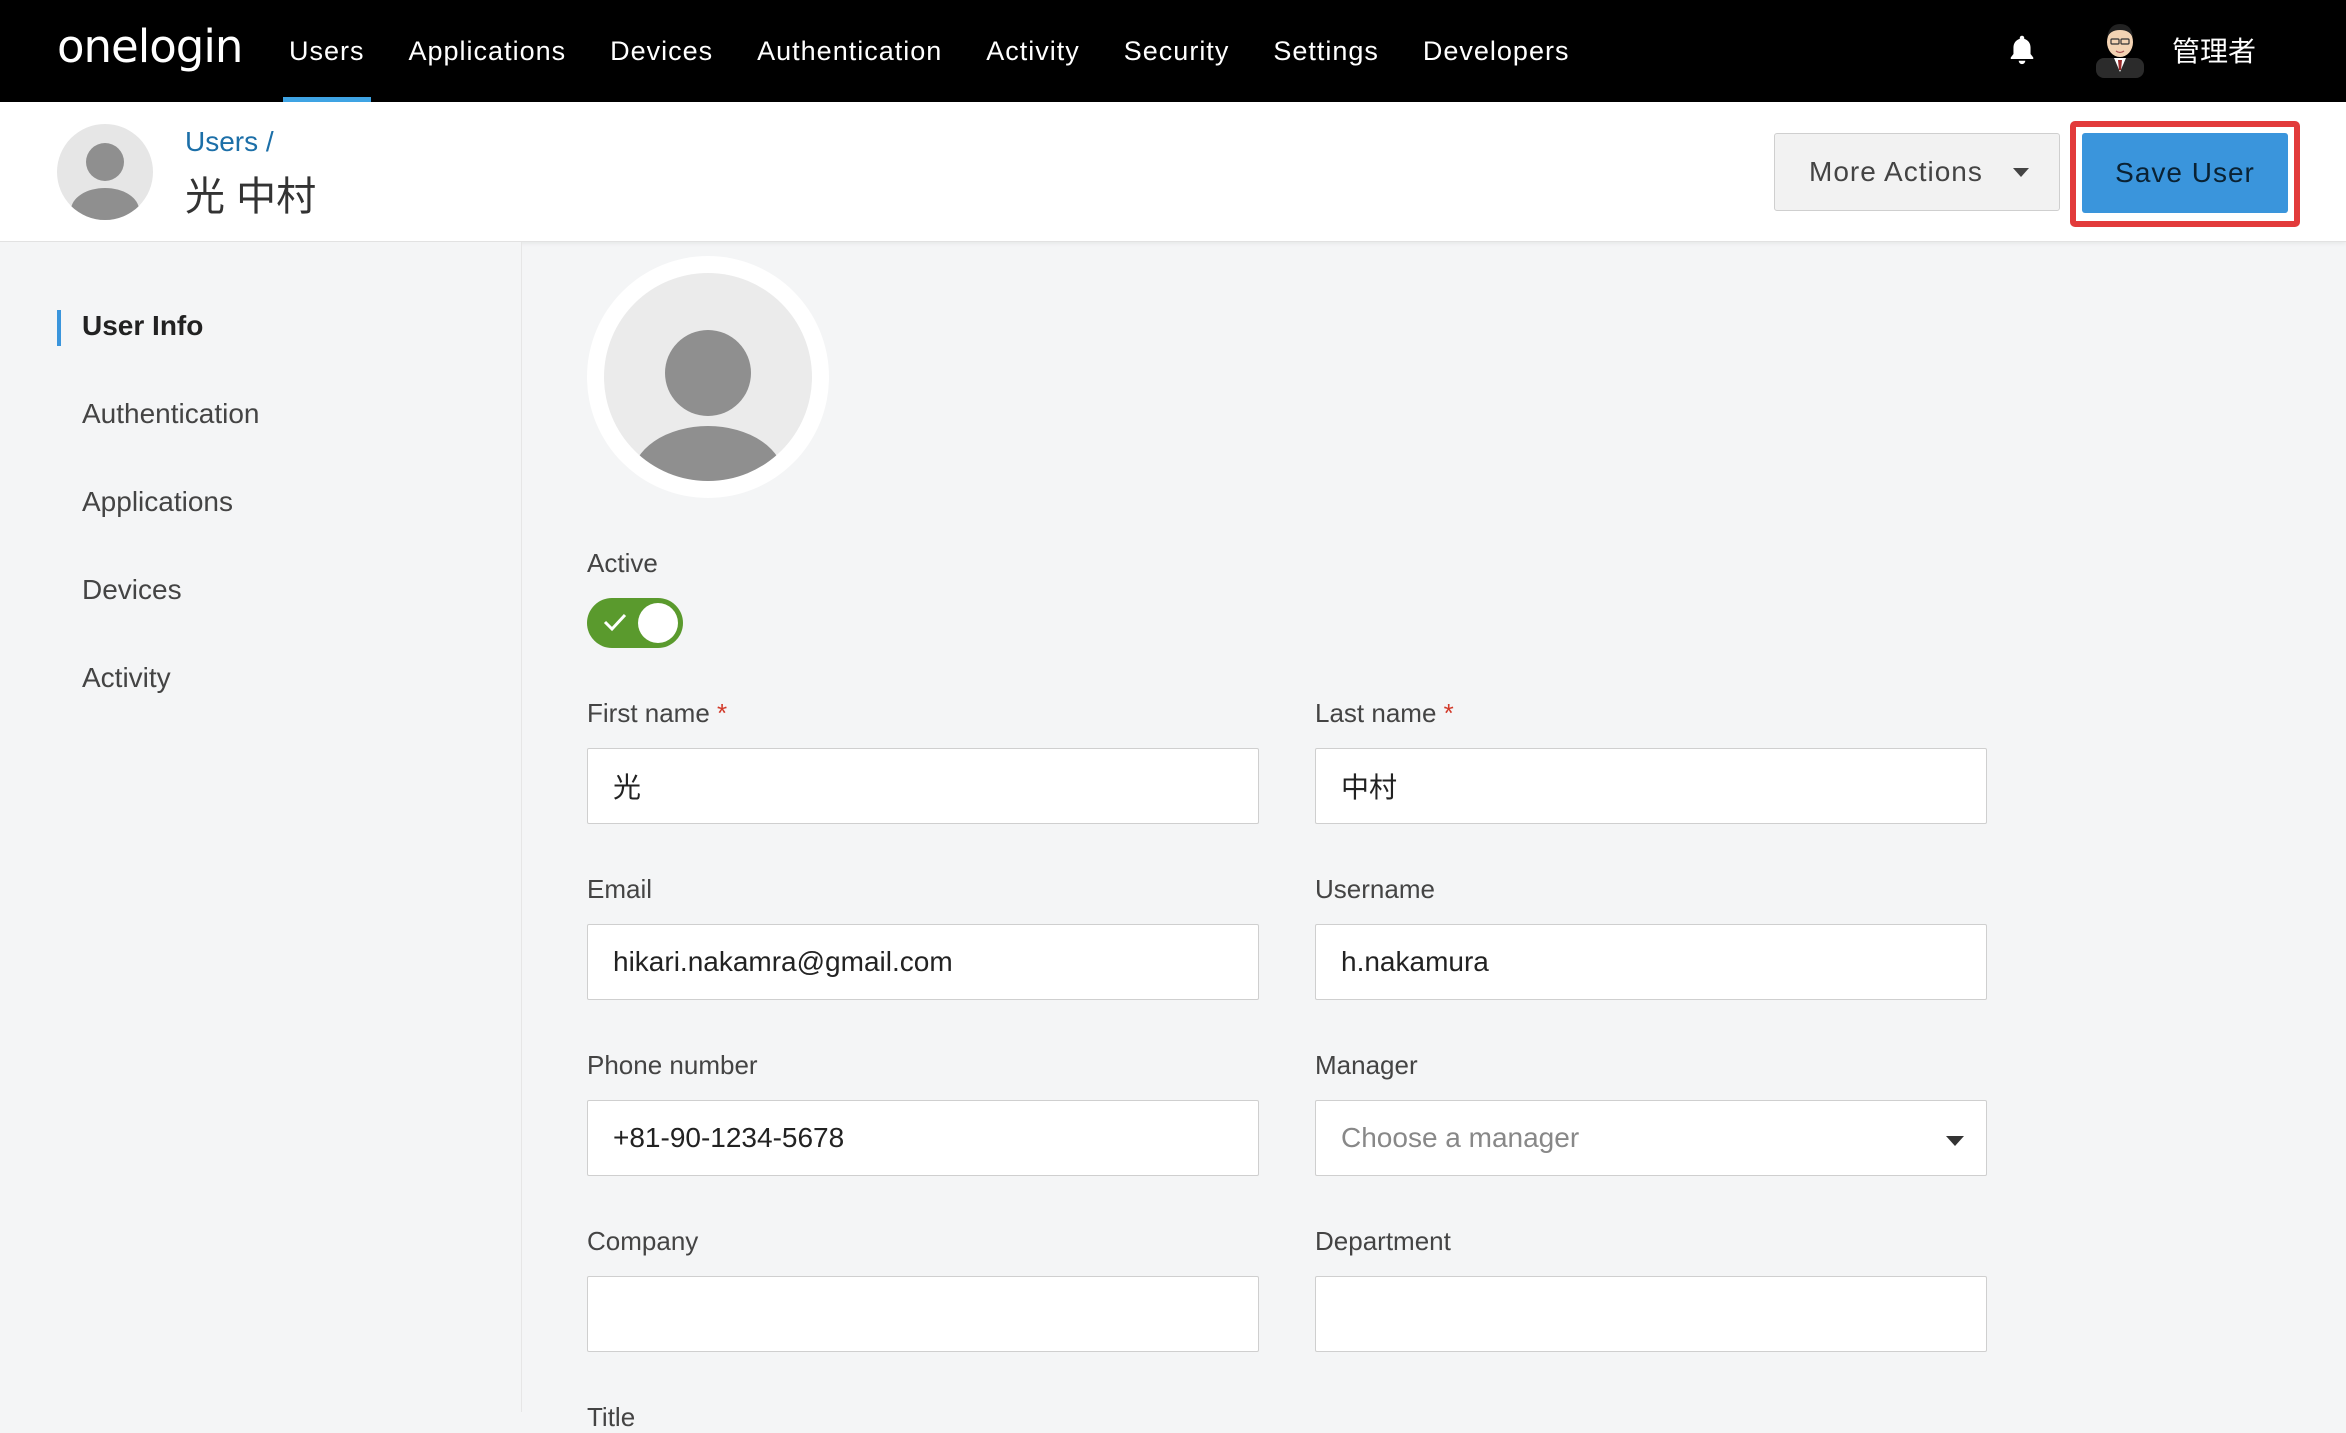 The image size is (2346, 1433). What do you see at coordinates (622, 563) in the screenshot?
I see `active-label: Active` at bounding box center [622, 563].